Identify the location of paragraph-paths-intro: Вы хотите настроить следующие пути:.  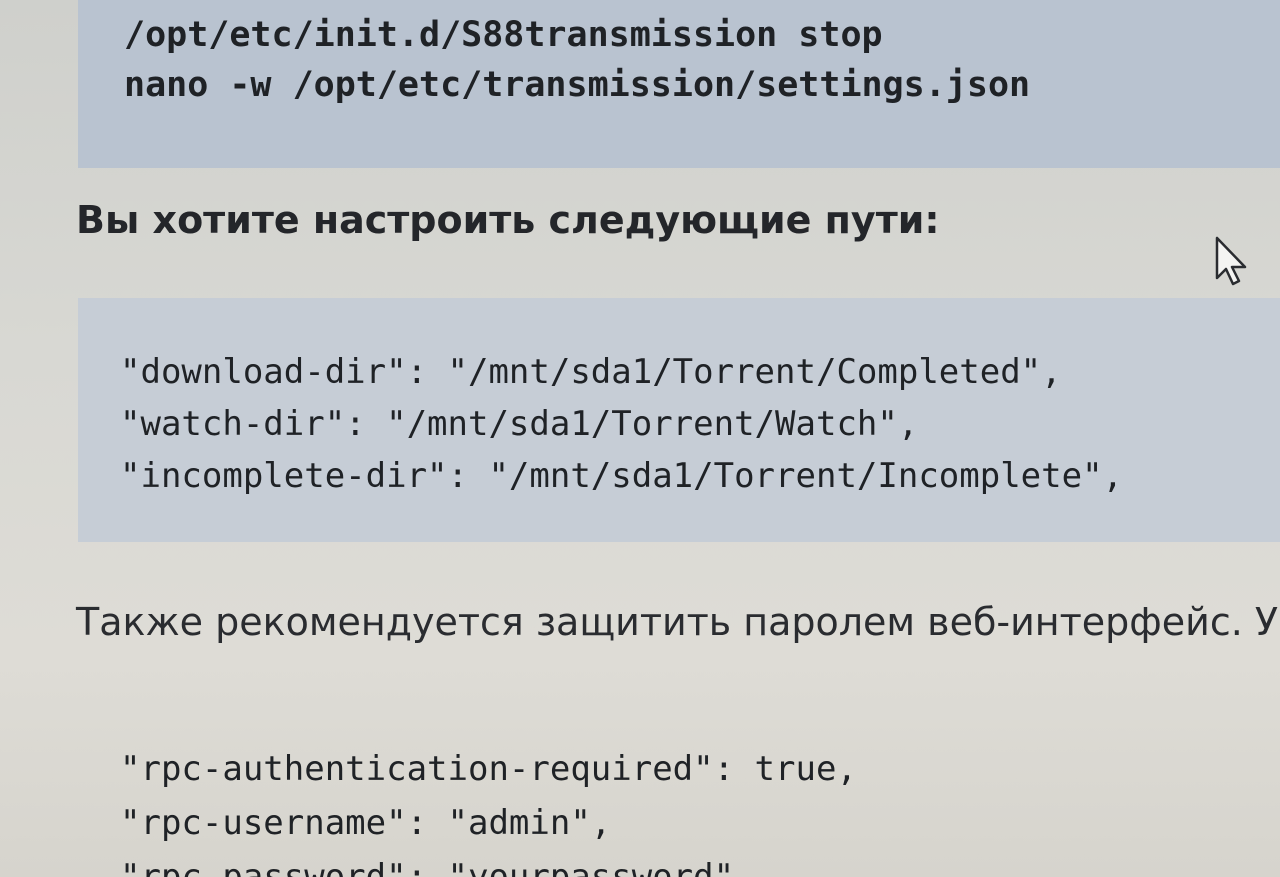
(508, 220).